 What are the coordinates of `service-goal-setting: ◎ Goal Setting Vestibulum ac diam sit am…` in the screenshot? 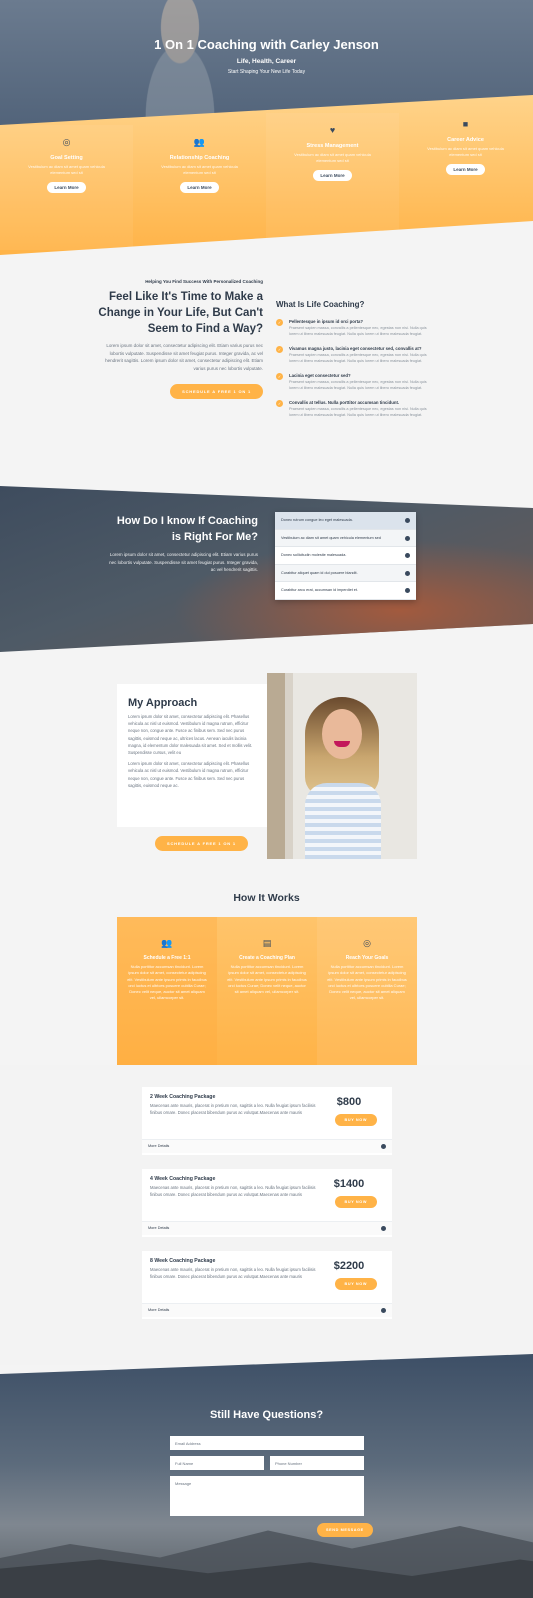 It's located at (66, 187).